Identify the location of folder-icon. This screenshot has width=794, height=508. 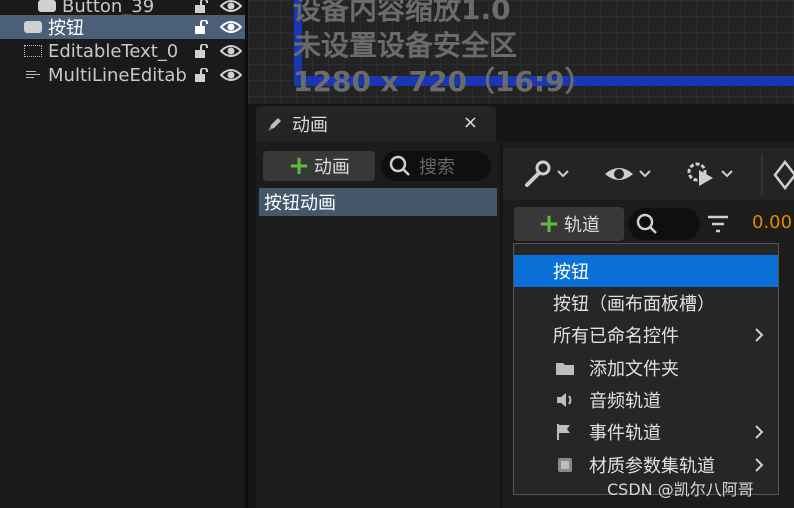
(565, 369).